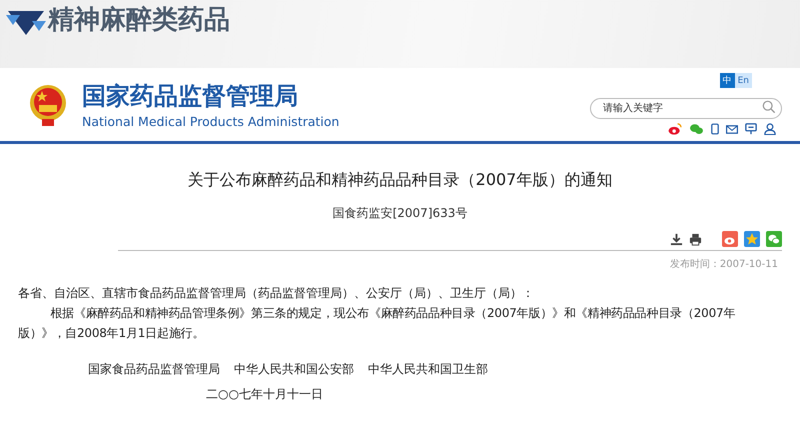  What do you see at coordinates (400, 180) in the screenshot?
I see `article-title: 关于公布麻醉药品和精神药品品种目录（2007年版）的通知` at bounding box center [400, 180].